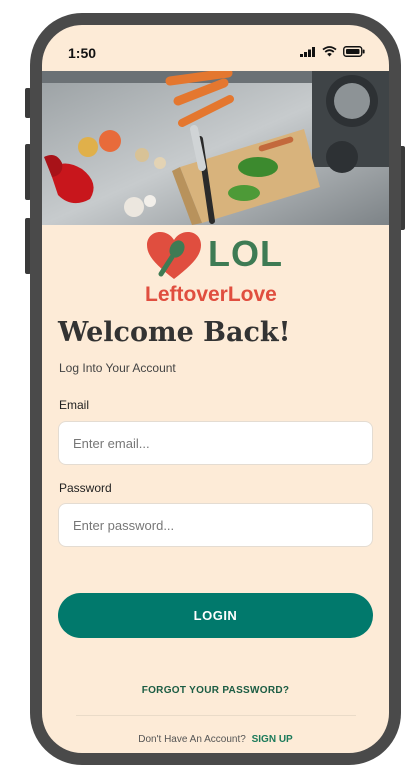  Describe the element at coordinates (74, 405) in the screenshot. I see `email-label: Email` at that location.